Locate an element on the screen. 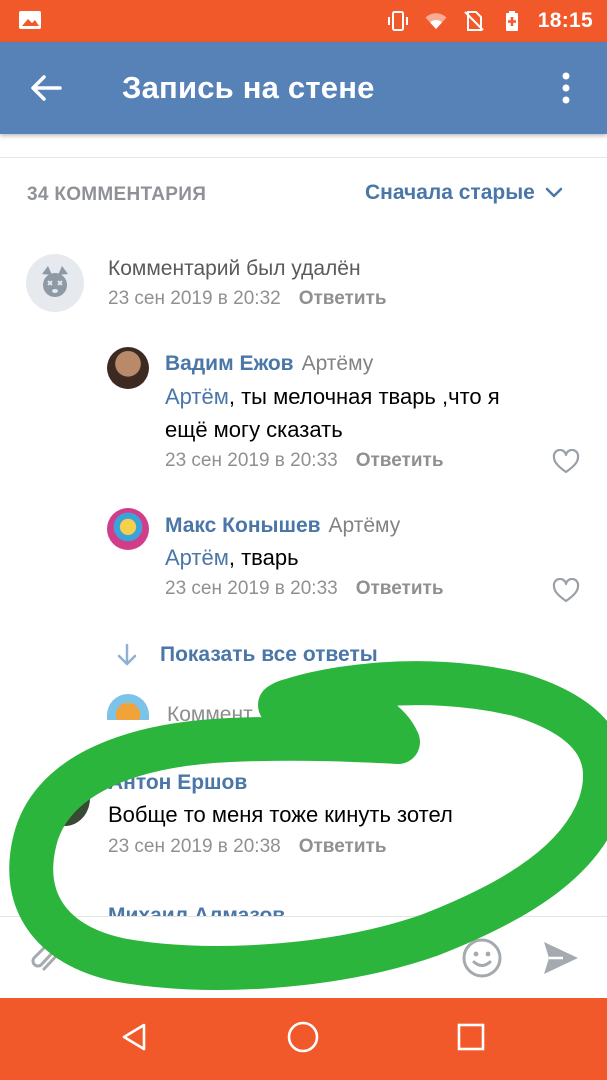  author-name: Вадим Ежов is located at coordinates (229, 363).